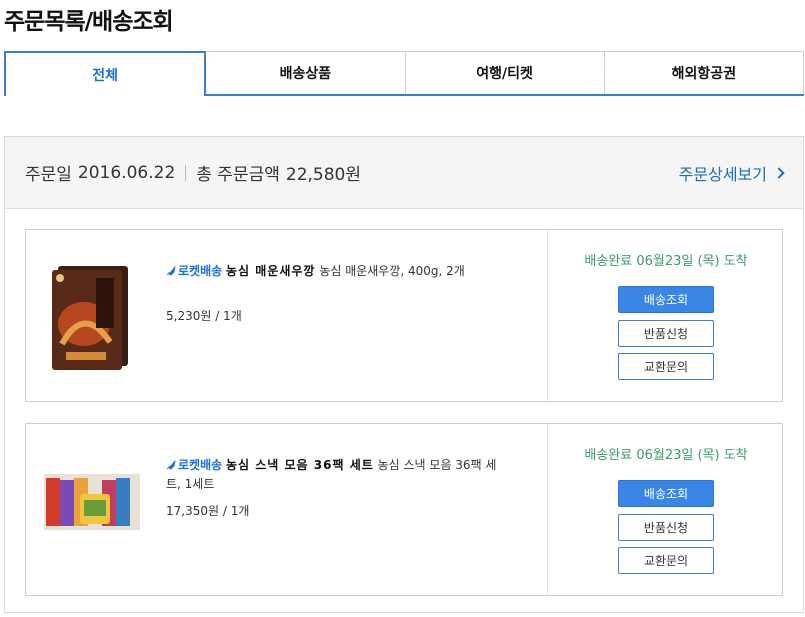 The width and height of the screenshot is (805, 617). Describe the element at coordinates (204, 316) in the screenshot. I see `product-price: 5,230원 / 1개` at that location.